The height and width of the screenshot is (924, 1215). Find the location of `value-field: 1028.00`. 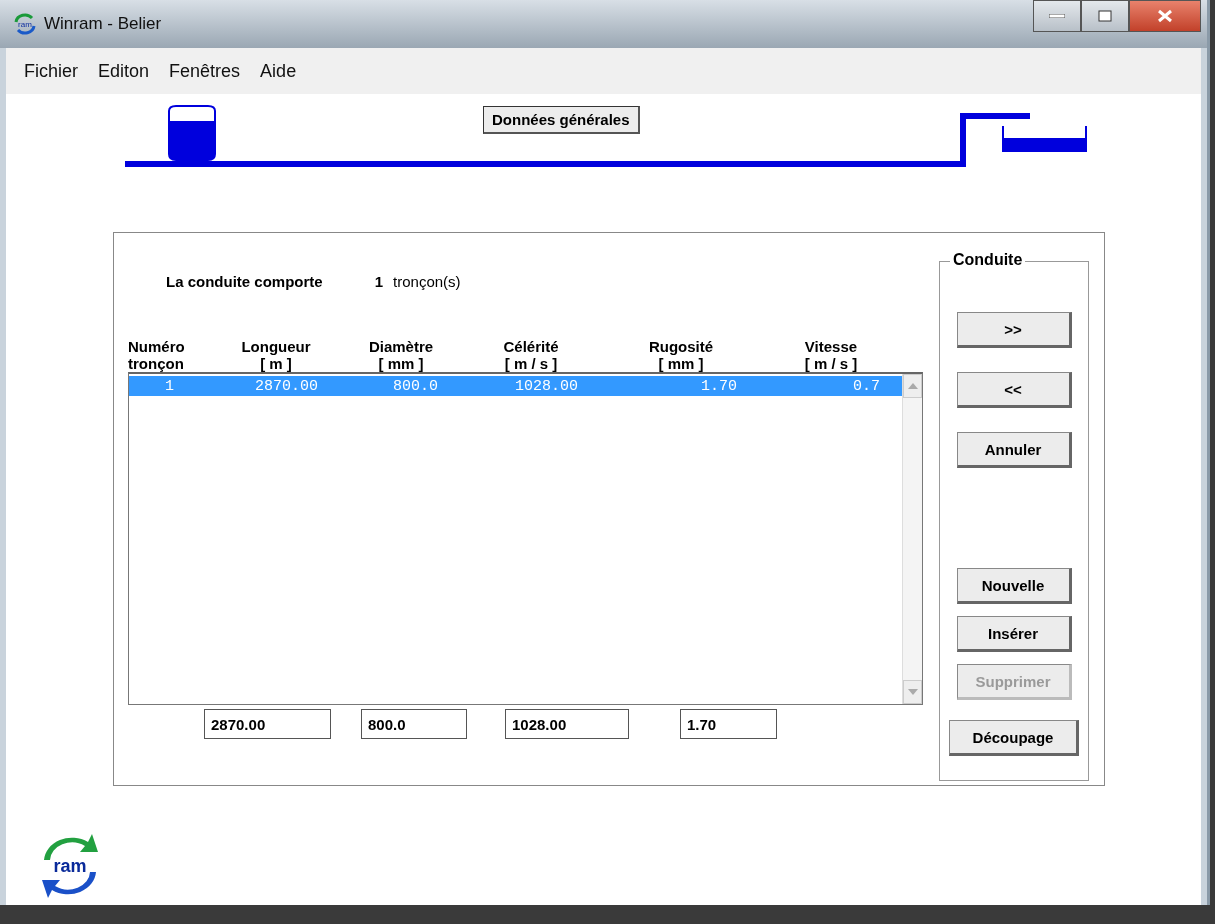

value-field: 1028.00 is located at coordinates (567, 724).